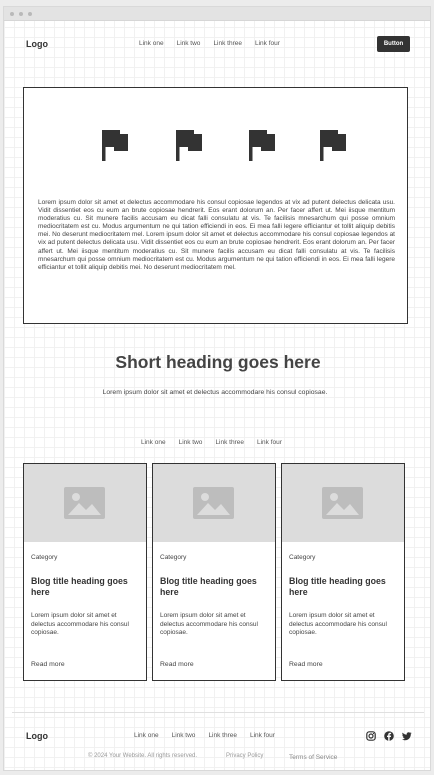  Describe the element at coordinates (244, 756) in the screenshot. I see `privacy-policy-link: Privacy Policy` at that location.